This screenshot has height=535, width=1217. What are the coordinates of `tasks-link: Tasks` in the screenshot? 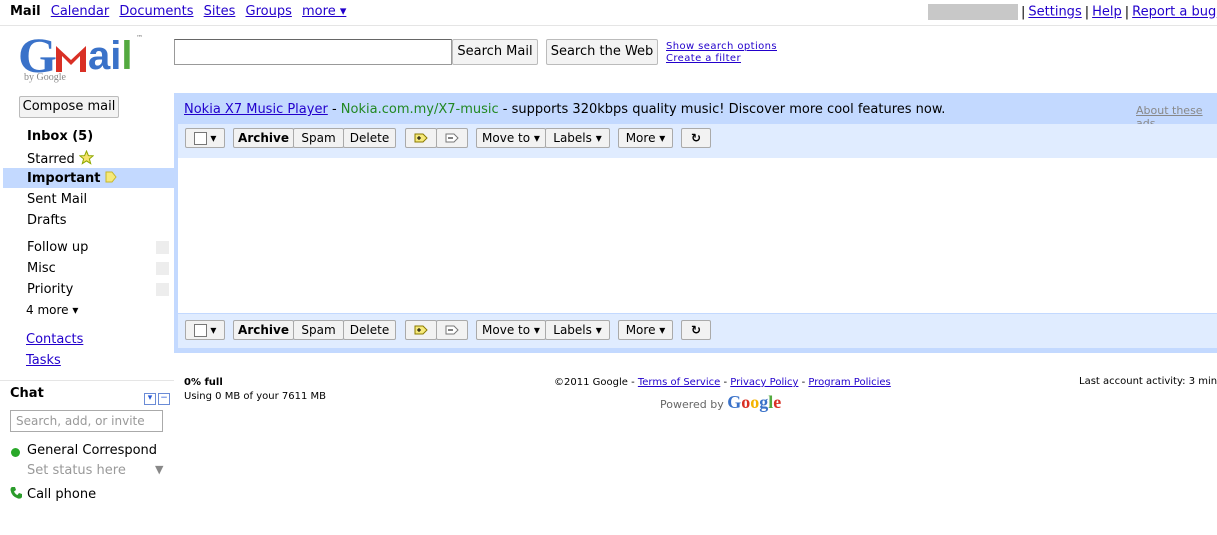 It's located at (43, 360).